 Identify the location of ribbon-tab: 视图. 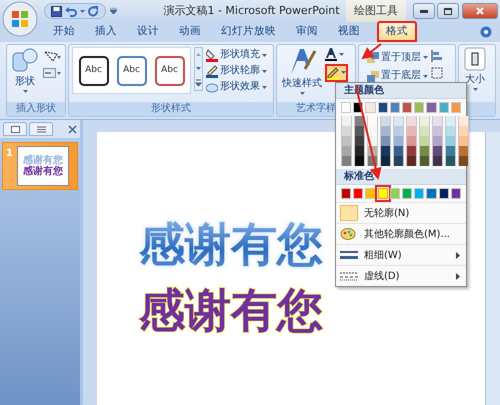
(349, 31).